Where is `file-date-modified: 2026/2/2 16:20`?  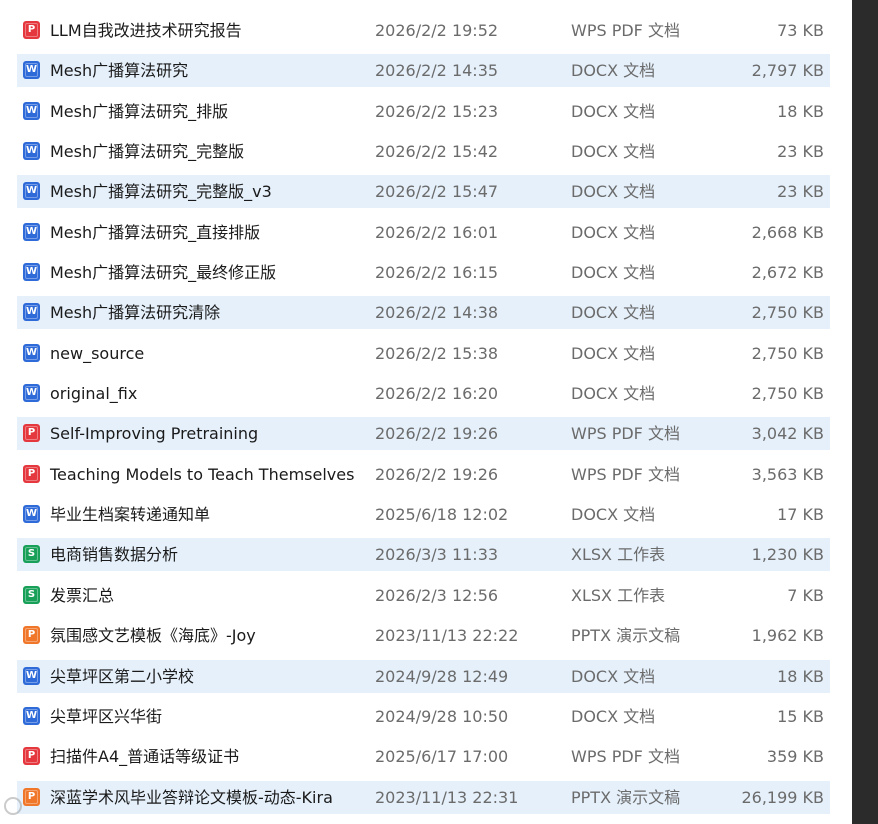
file-date-modified: 2026/2/2 16:20 is located at coordinates (437, 394).